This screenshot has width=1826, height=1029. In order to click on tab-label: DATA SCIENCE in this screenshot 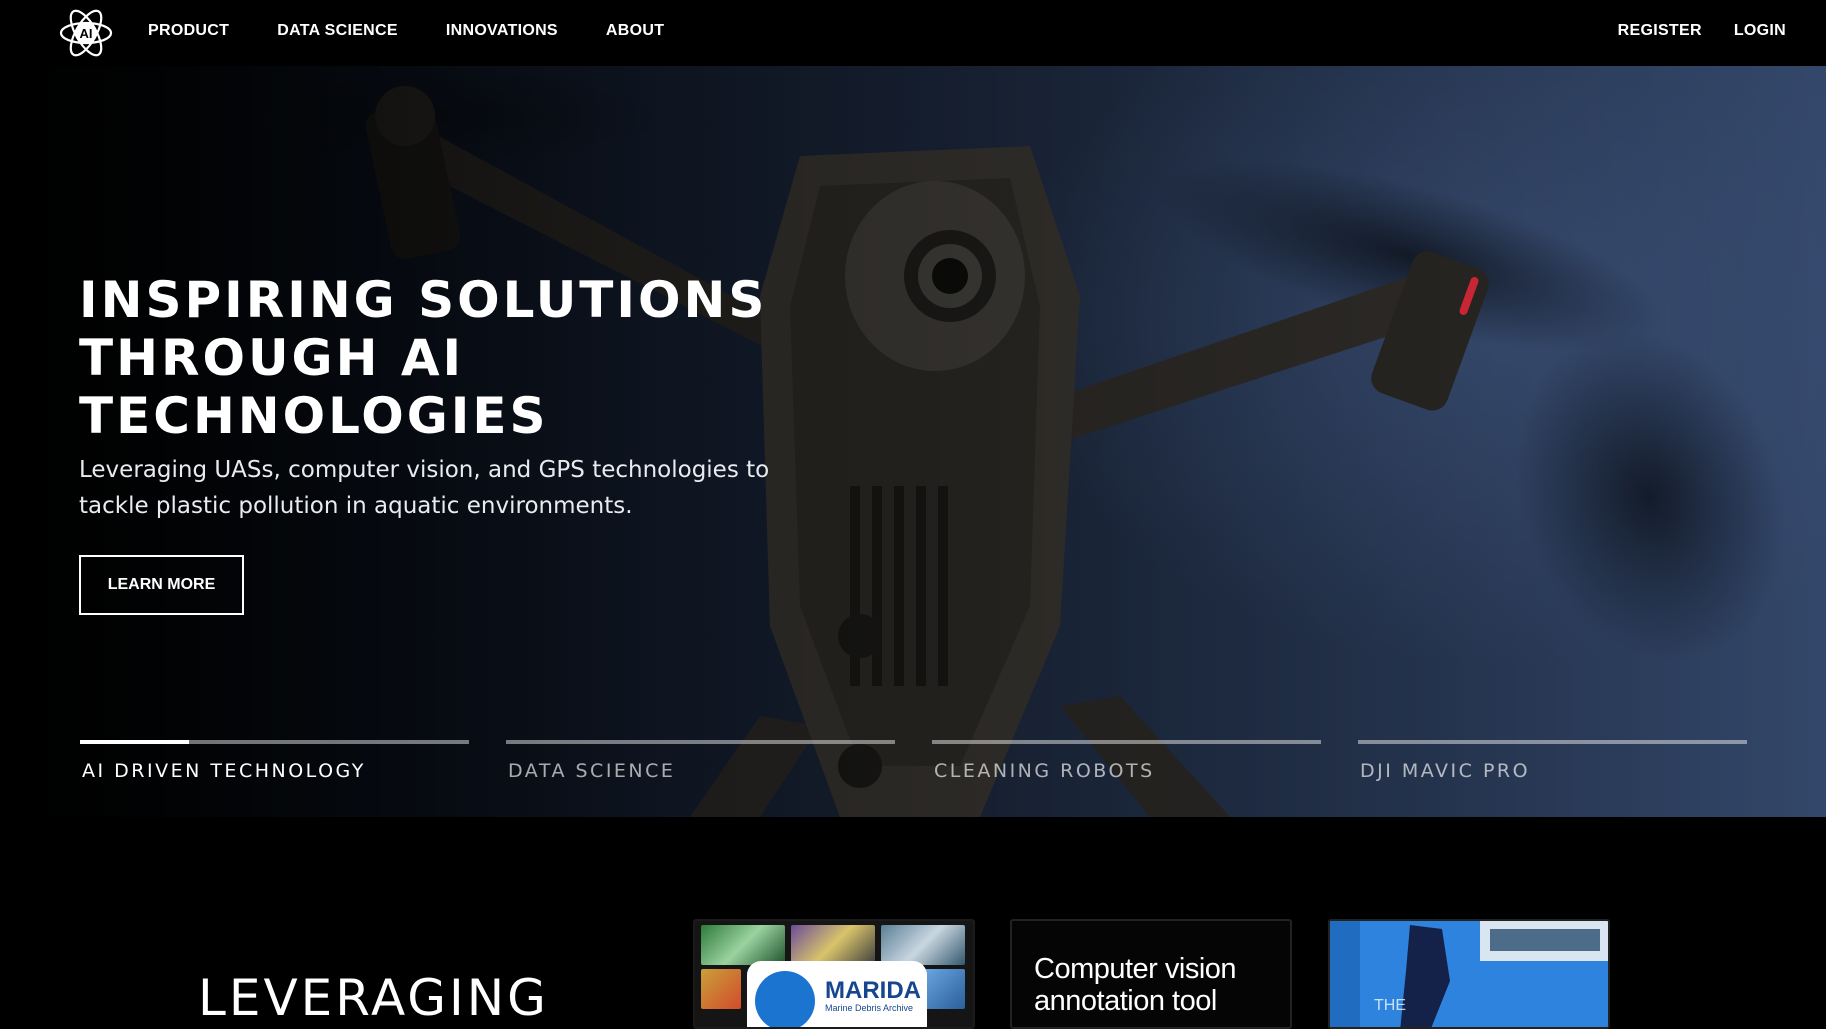, I will do `click(592, 771)`.